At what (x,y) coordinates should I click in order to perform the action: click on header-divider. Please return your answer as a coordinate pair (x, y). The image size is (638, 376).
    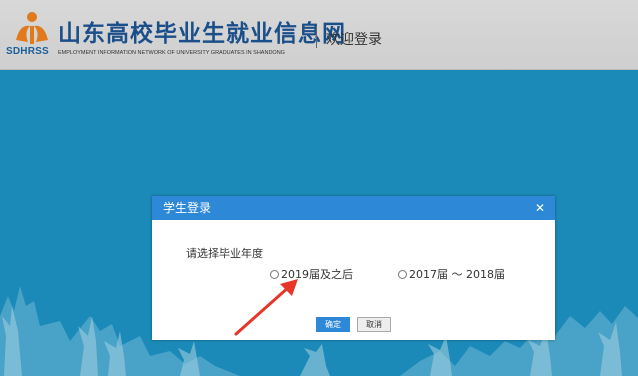
    Looking at the image, I should click on (316, 37).